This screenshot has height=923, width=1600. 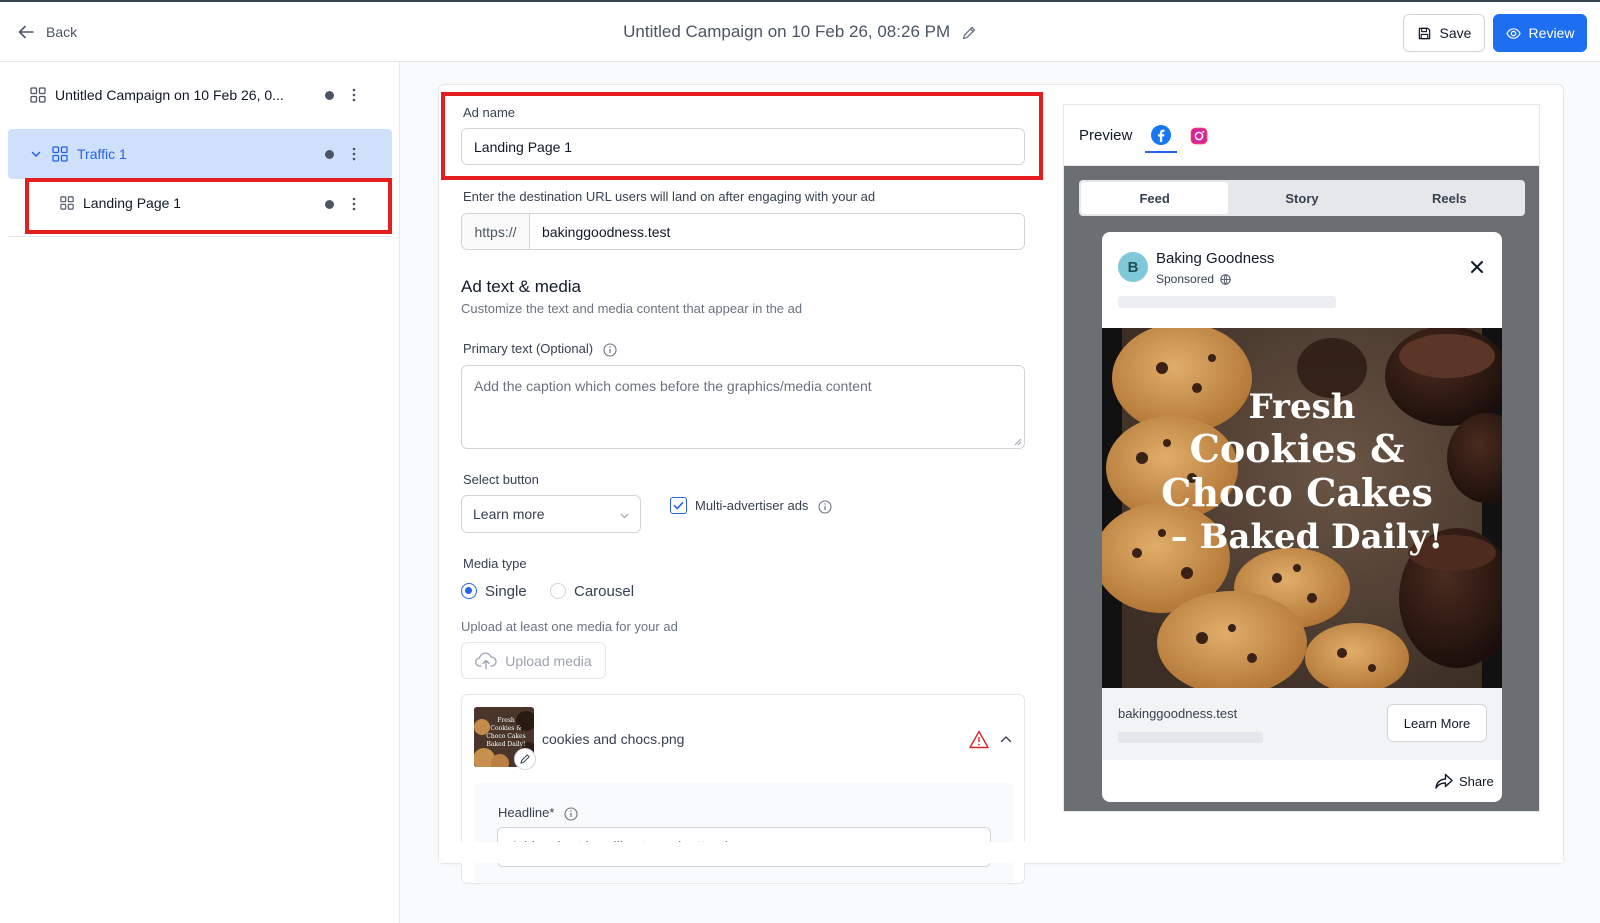 What do you see at coordinates (743, 231) in the screenshot?
I see `destination-url-field: https:// bakinggoodness.test` at bounding box center [743, 231].